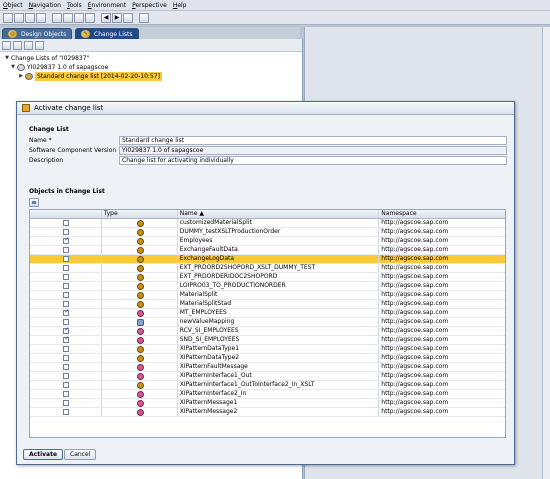  What do you see at coordinates (267, 403) in the screenshot?
I see `table-row: XIPatternMessage1 http://agscoe.sap.com` at bounding box center [267, 403].